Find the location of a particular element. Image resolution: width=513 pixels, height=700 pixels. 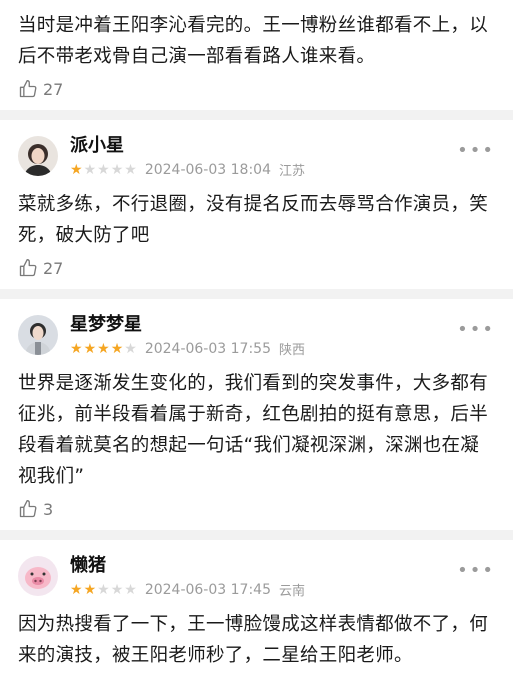

review-header: 懒猪 ★ ★ ★ ★ ★ 2024-06-03 17:45 云南 ••• is located at coordinates (256, 576).